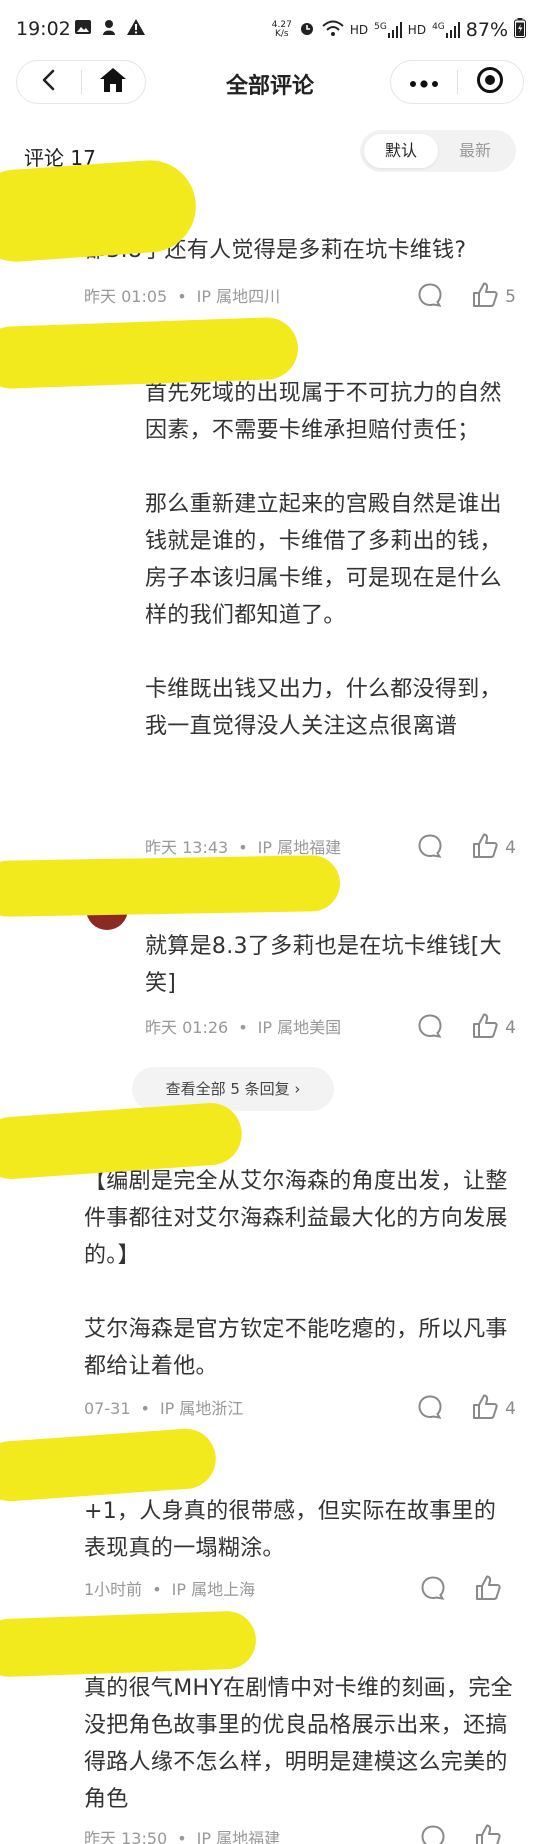  Describe the element at coordinates (307, 29) in the screenshot. I see `alarm-icon` at that location.